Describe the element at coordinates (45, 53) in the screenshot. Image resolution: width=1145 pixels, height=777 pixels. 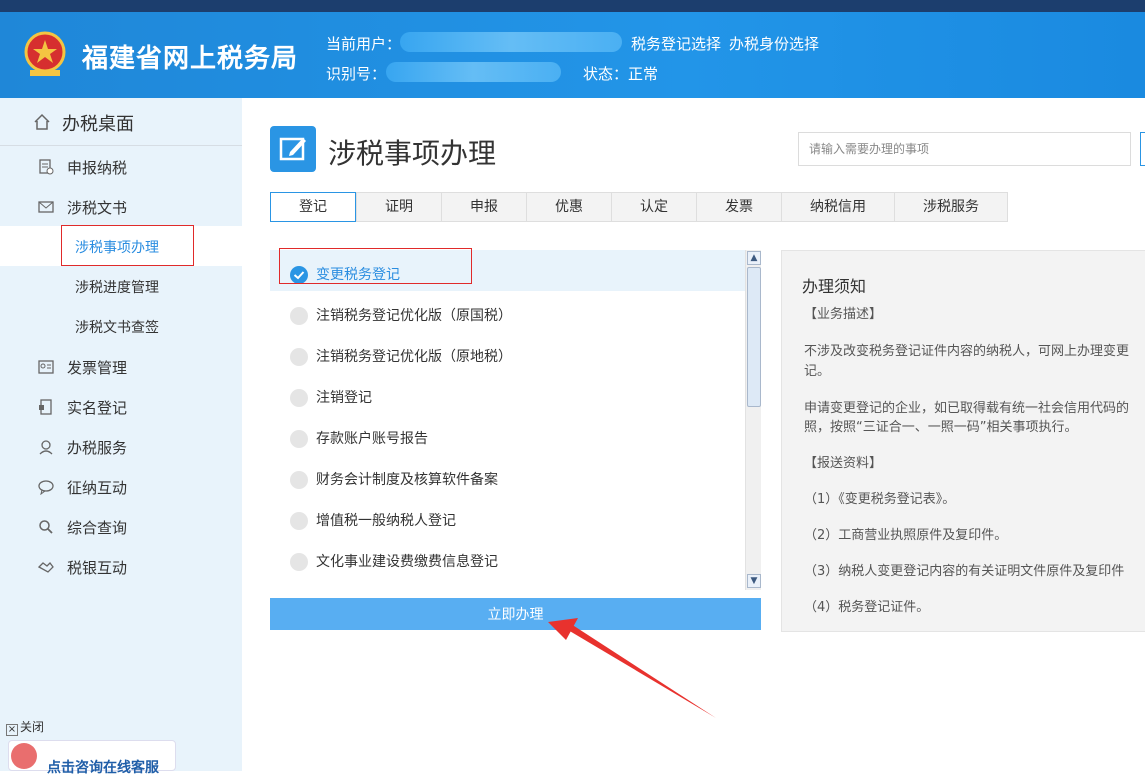
I see `national-emblem-icon` at that location.